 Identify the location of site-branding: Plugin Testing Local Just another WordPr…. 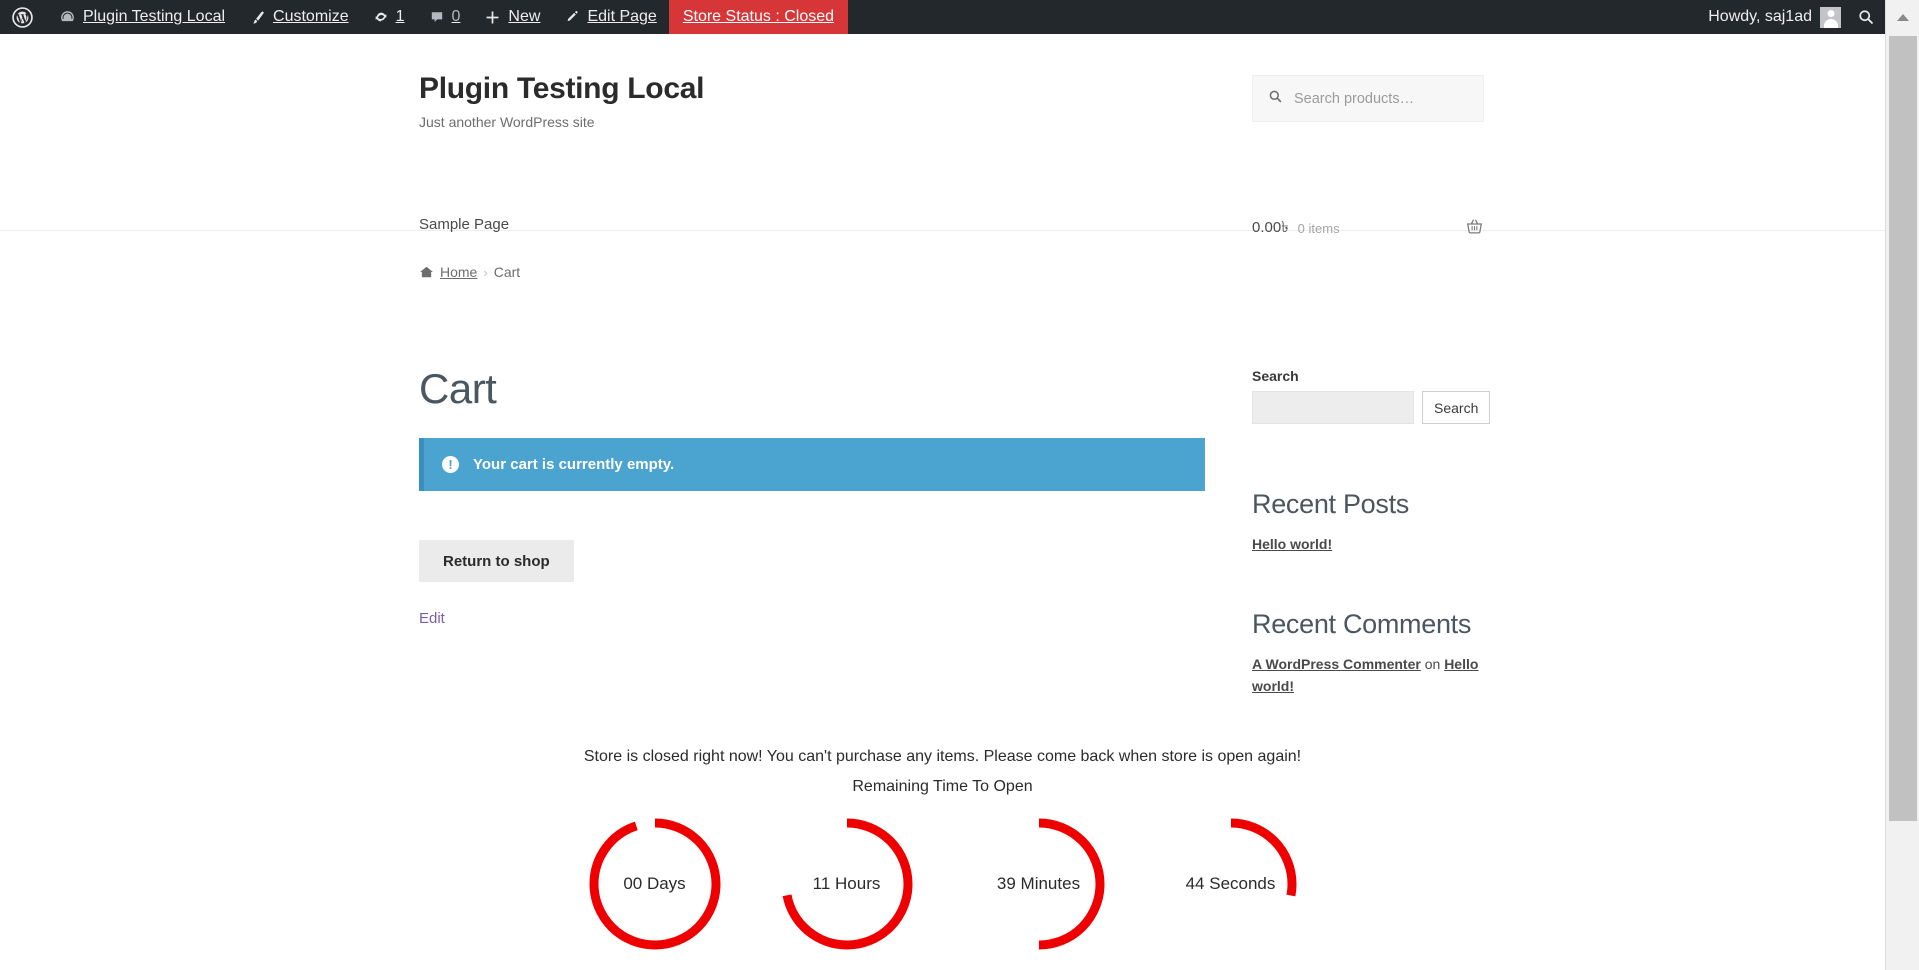
(561, 101).